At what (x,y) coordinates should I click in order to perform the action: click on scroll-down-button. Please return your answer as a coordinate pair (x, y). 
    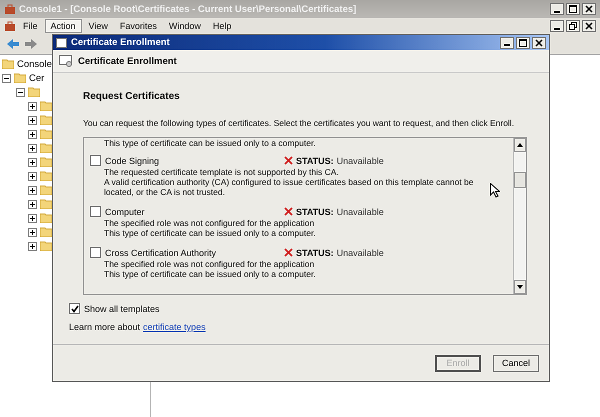
    Looking at the image, I should click on (520, 287).